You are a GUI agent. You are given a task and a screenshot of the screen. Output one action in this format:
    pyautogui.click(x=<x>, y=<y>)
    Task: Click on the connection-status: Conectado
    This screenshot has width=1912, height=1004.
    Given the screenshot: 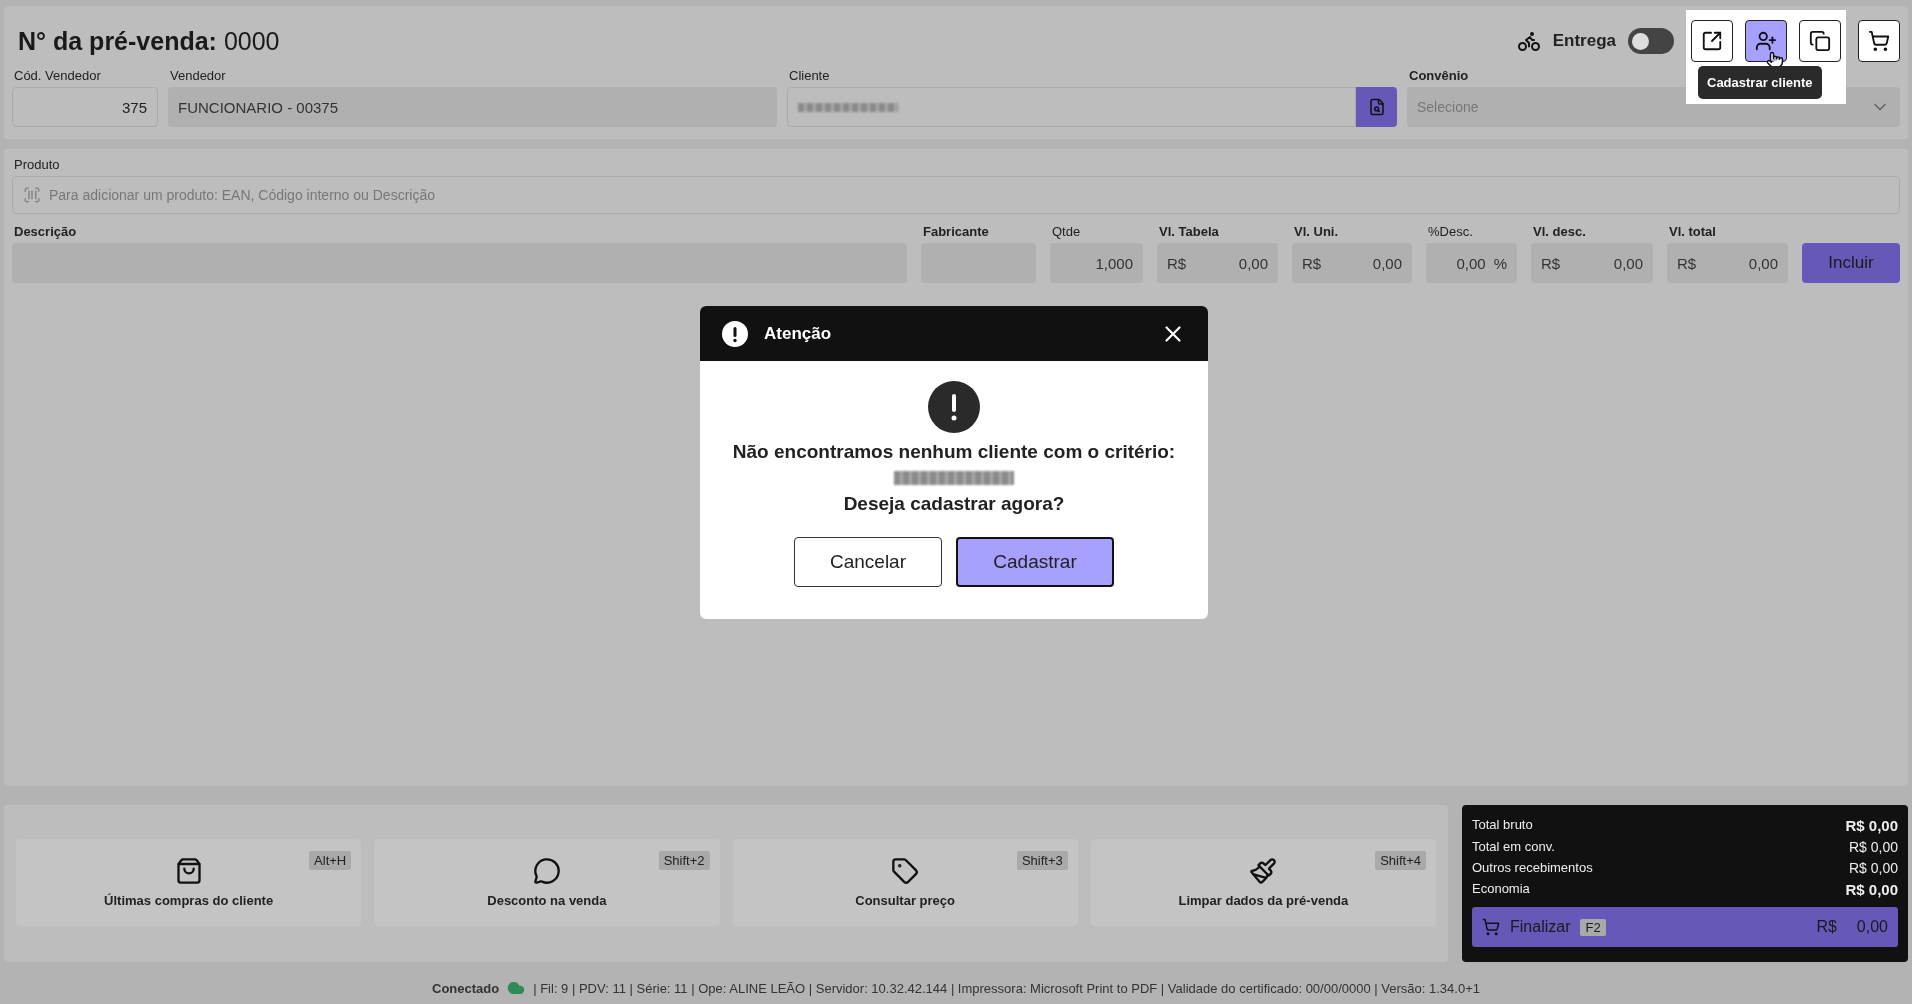 What is the action you would take?
    pyautogui.click(x=466, y=988)
    